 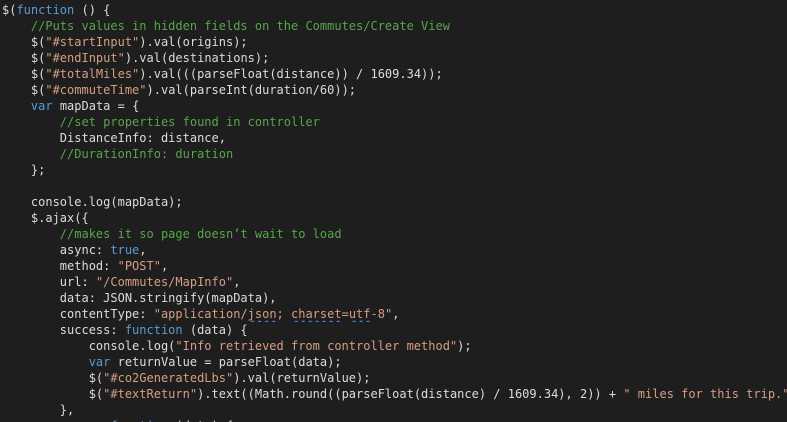 What do you see at coordinates (168, 378) in the screenshot?
I see `code-string: "#co2GeneratedLbs"` at bounding box center [168, 378].